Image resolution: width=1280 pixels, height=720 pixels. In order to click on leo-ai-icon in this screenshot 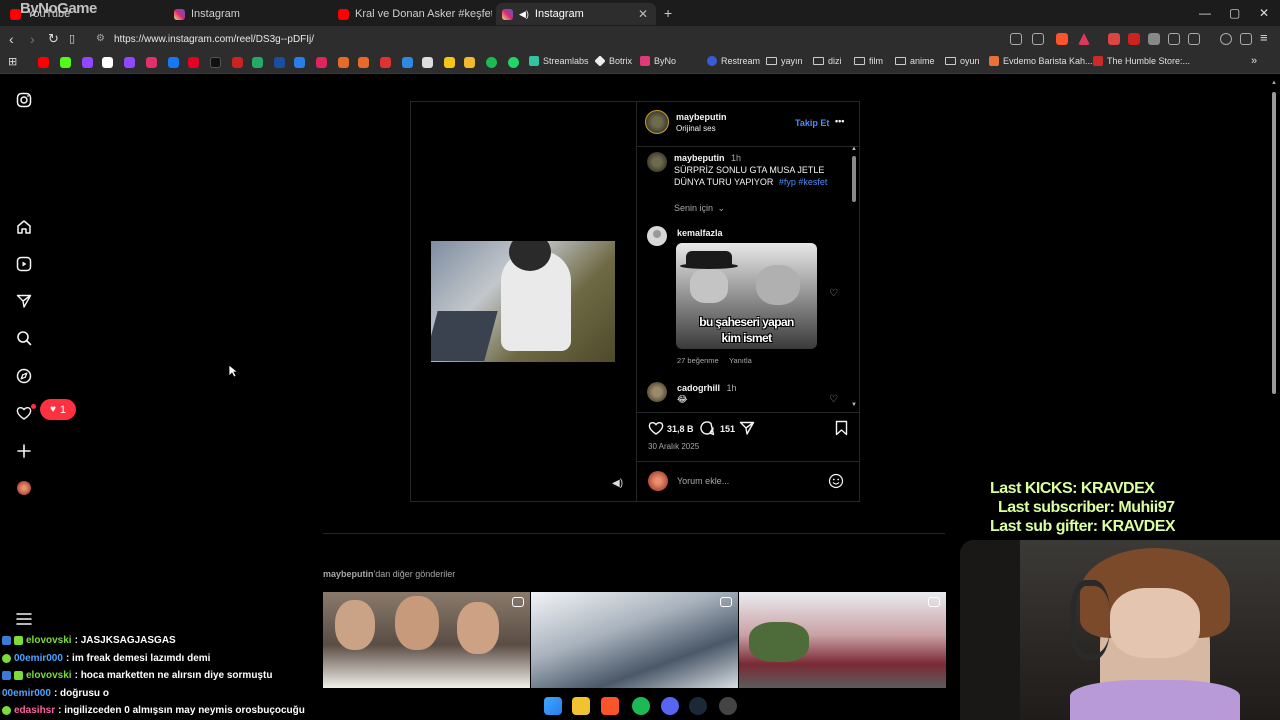, I will do `click(1246, 39)`.